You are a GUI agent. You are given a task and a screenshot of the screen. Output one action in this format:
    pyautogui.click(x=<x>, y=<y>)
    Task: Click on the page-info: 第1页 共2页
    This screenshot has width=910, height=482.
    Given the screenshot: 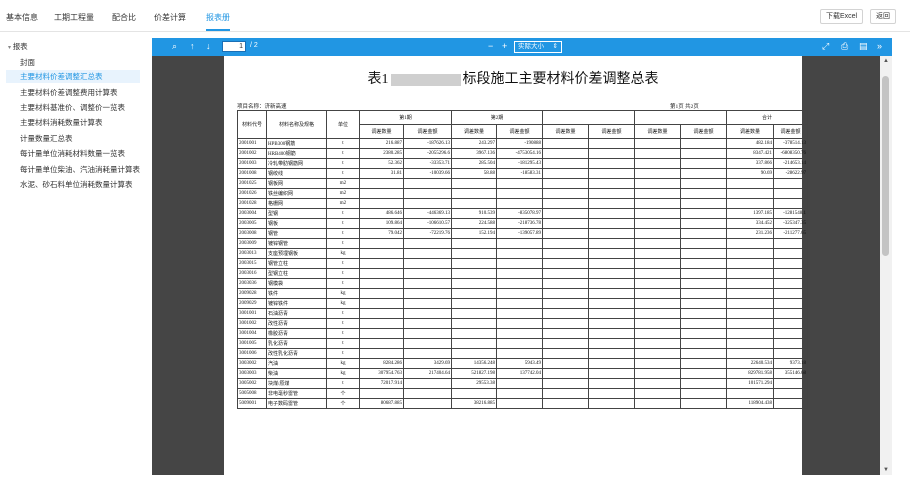 What is the action you would take?
    pyautogui.click(x=684, y=107)
    